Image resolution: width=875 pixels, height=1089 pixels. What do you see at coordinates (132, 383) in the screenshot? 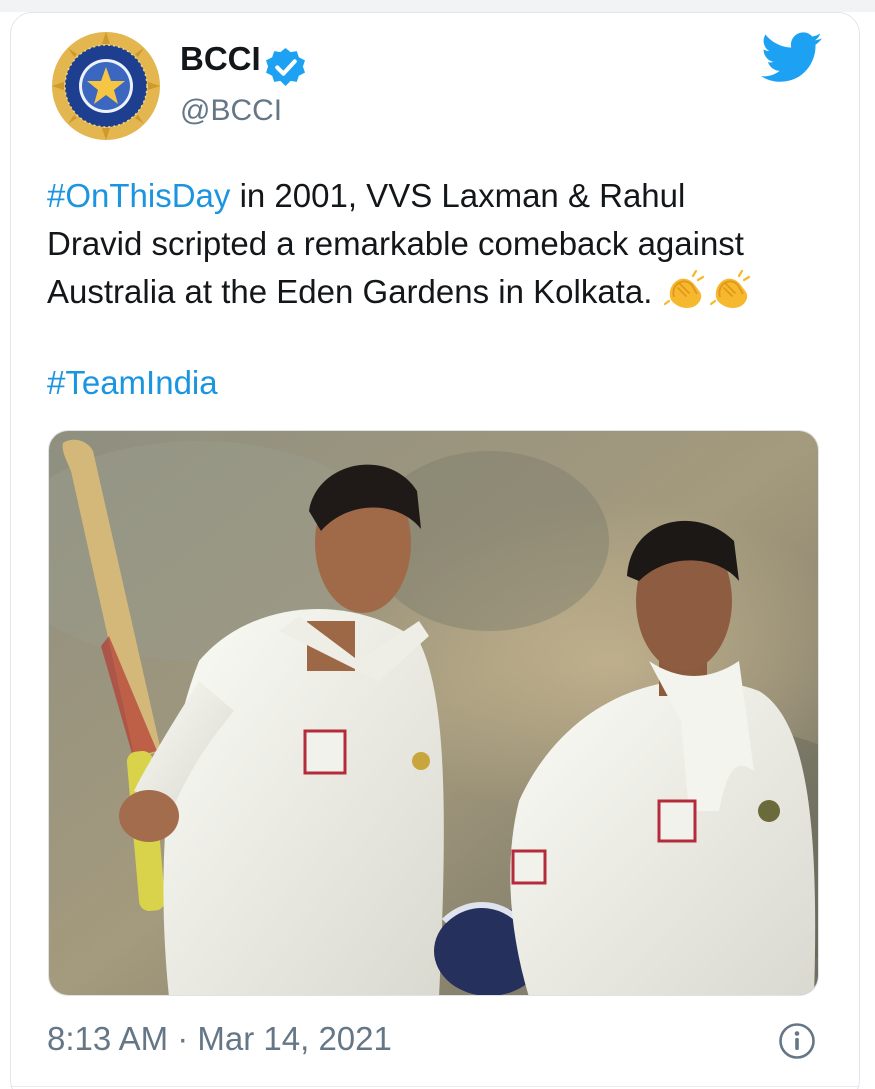
I see `hashtag-teamindia: #TeamIndia` at bounding box center [132, 383].